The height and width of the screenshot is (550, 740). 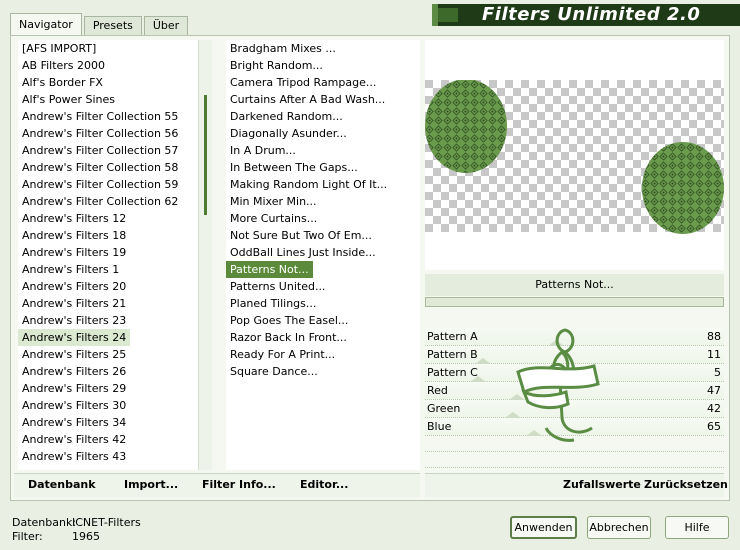 I want to click on category-item: Andrew's Filter Collection 62, so click(x=108, y=201).